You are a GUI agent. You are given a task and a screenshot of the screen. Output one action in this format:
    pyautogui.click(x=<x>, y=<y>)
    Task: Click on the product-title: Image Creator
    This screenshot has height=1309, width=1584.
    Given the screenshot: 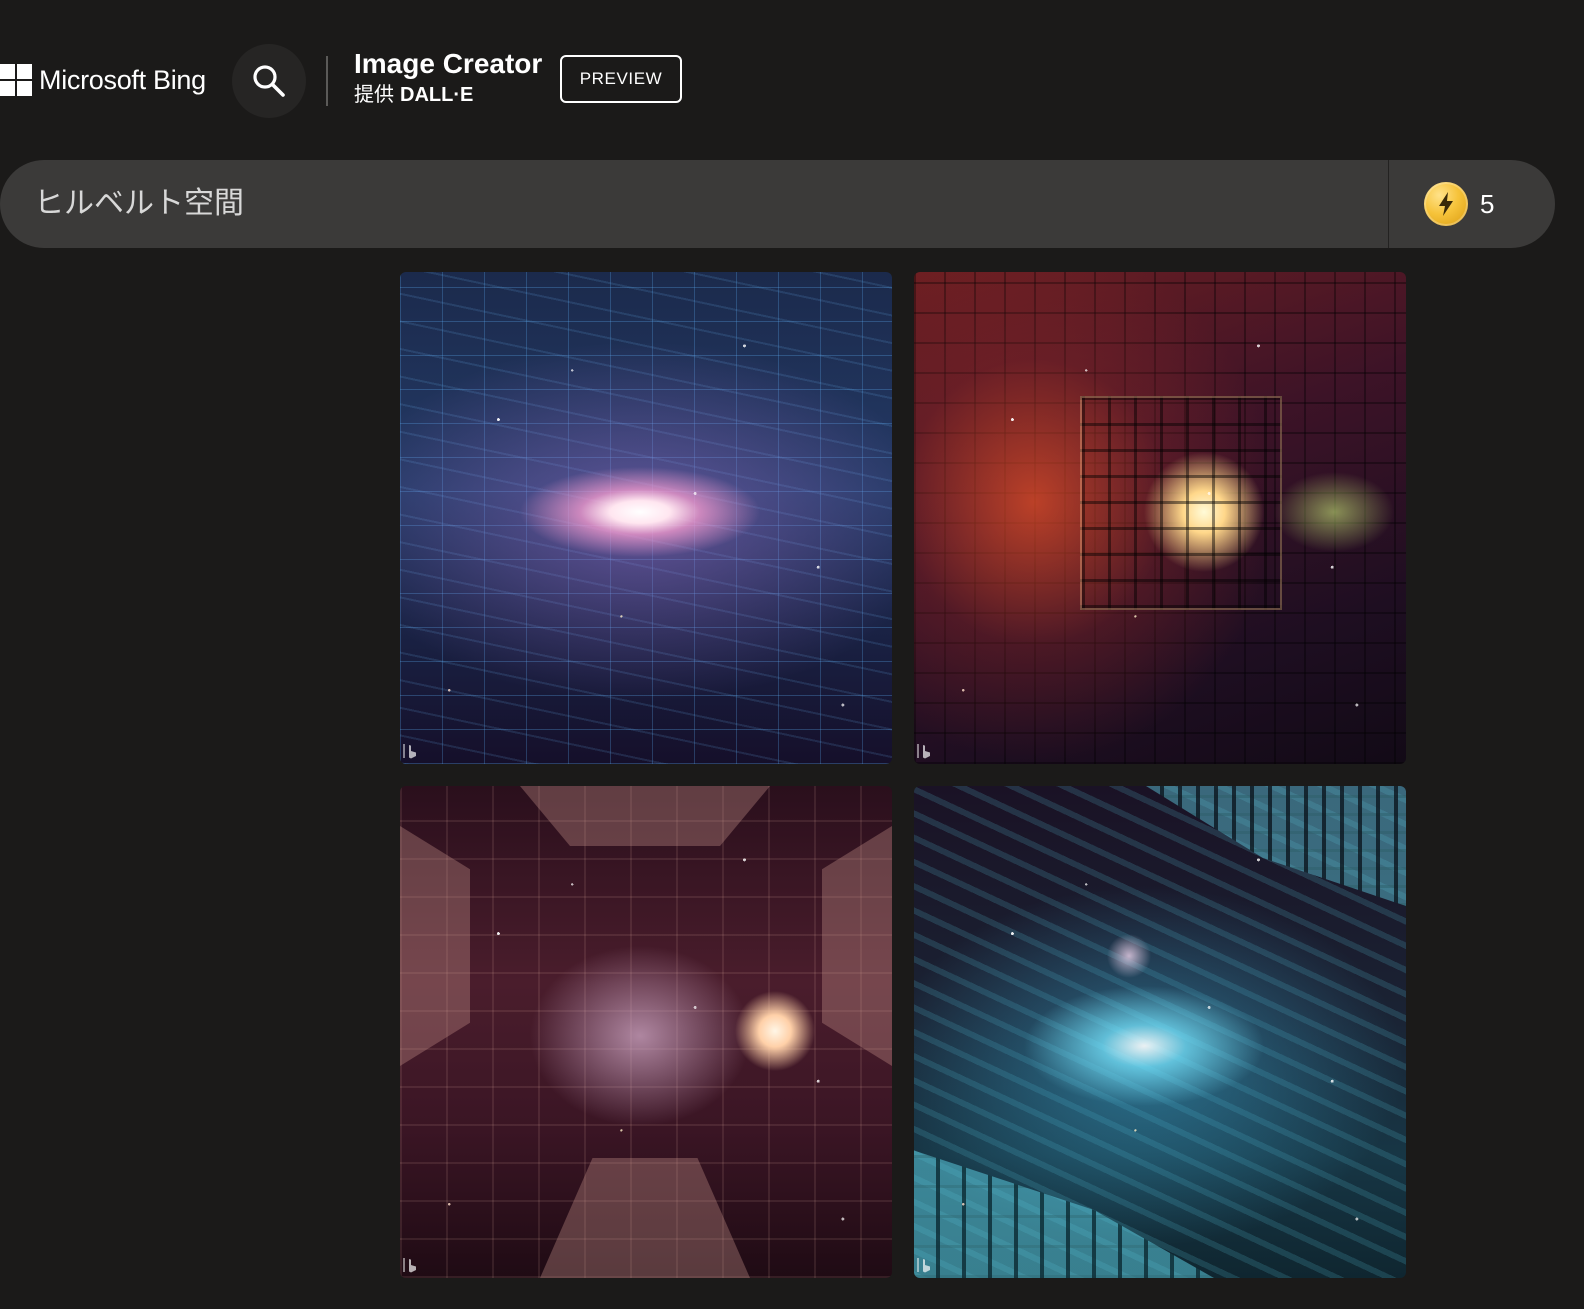 What is the action you would take?
    pyautogui.click(x=448, y=63)
    